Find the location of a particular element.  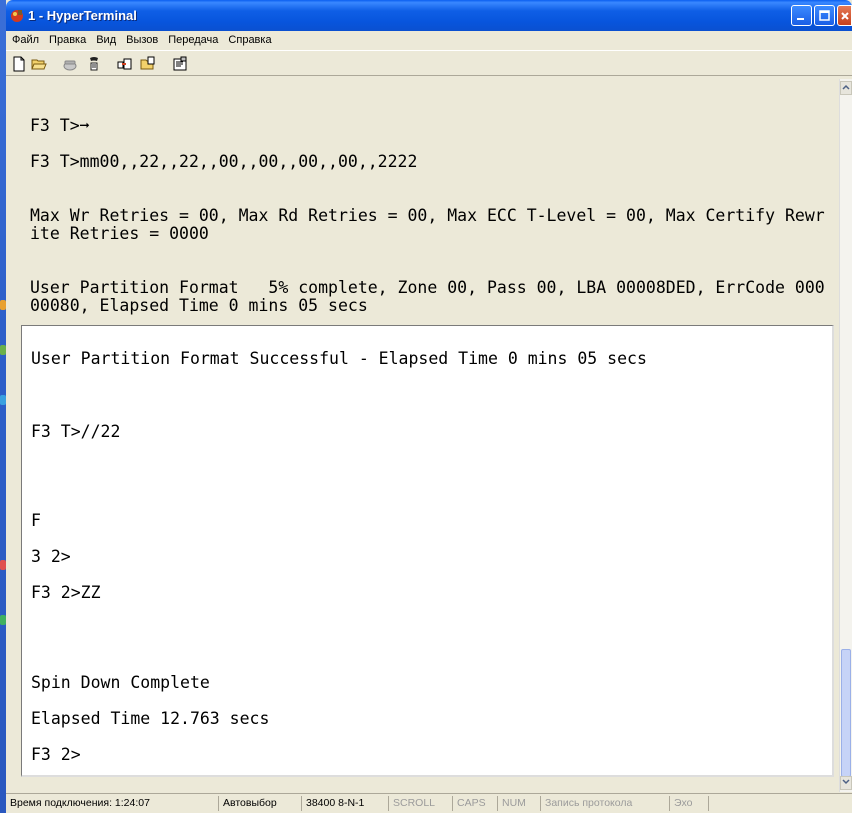

status-port-settings: 38400 8-N-1 is located at coordinates (344, 803).